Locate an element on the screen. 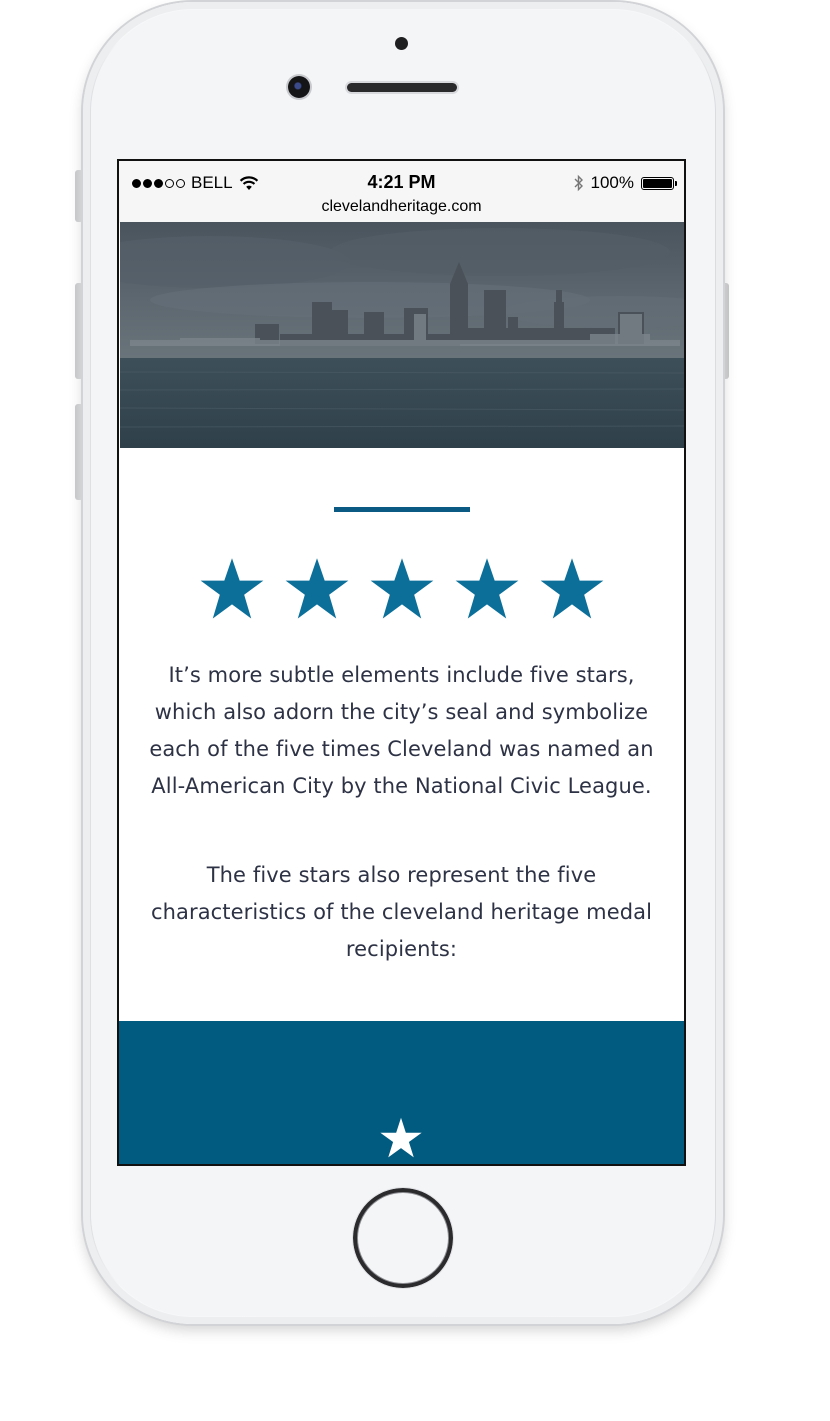 The width and height of the screenshot is (830, 1421). status-bar: BELL 4:21 PM clevelandheritage.com 100% is located at coordinates (401, 192).